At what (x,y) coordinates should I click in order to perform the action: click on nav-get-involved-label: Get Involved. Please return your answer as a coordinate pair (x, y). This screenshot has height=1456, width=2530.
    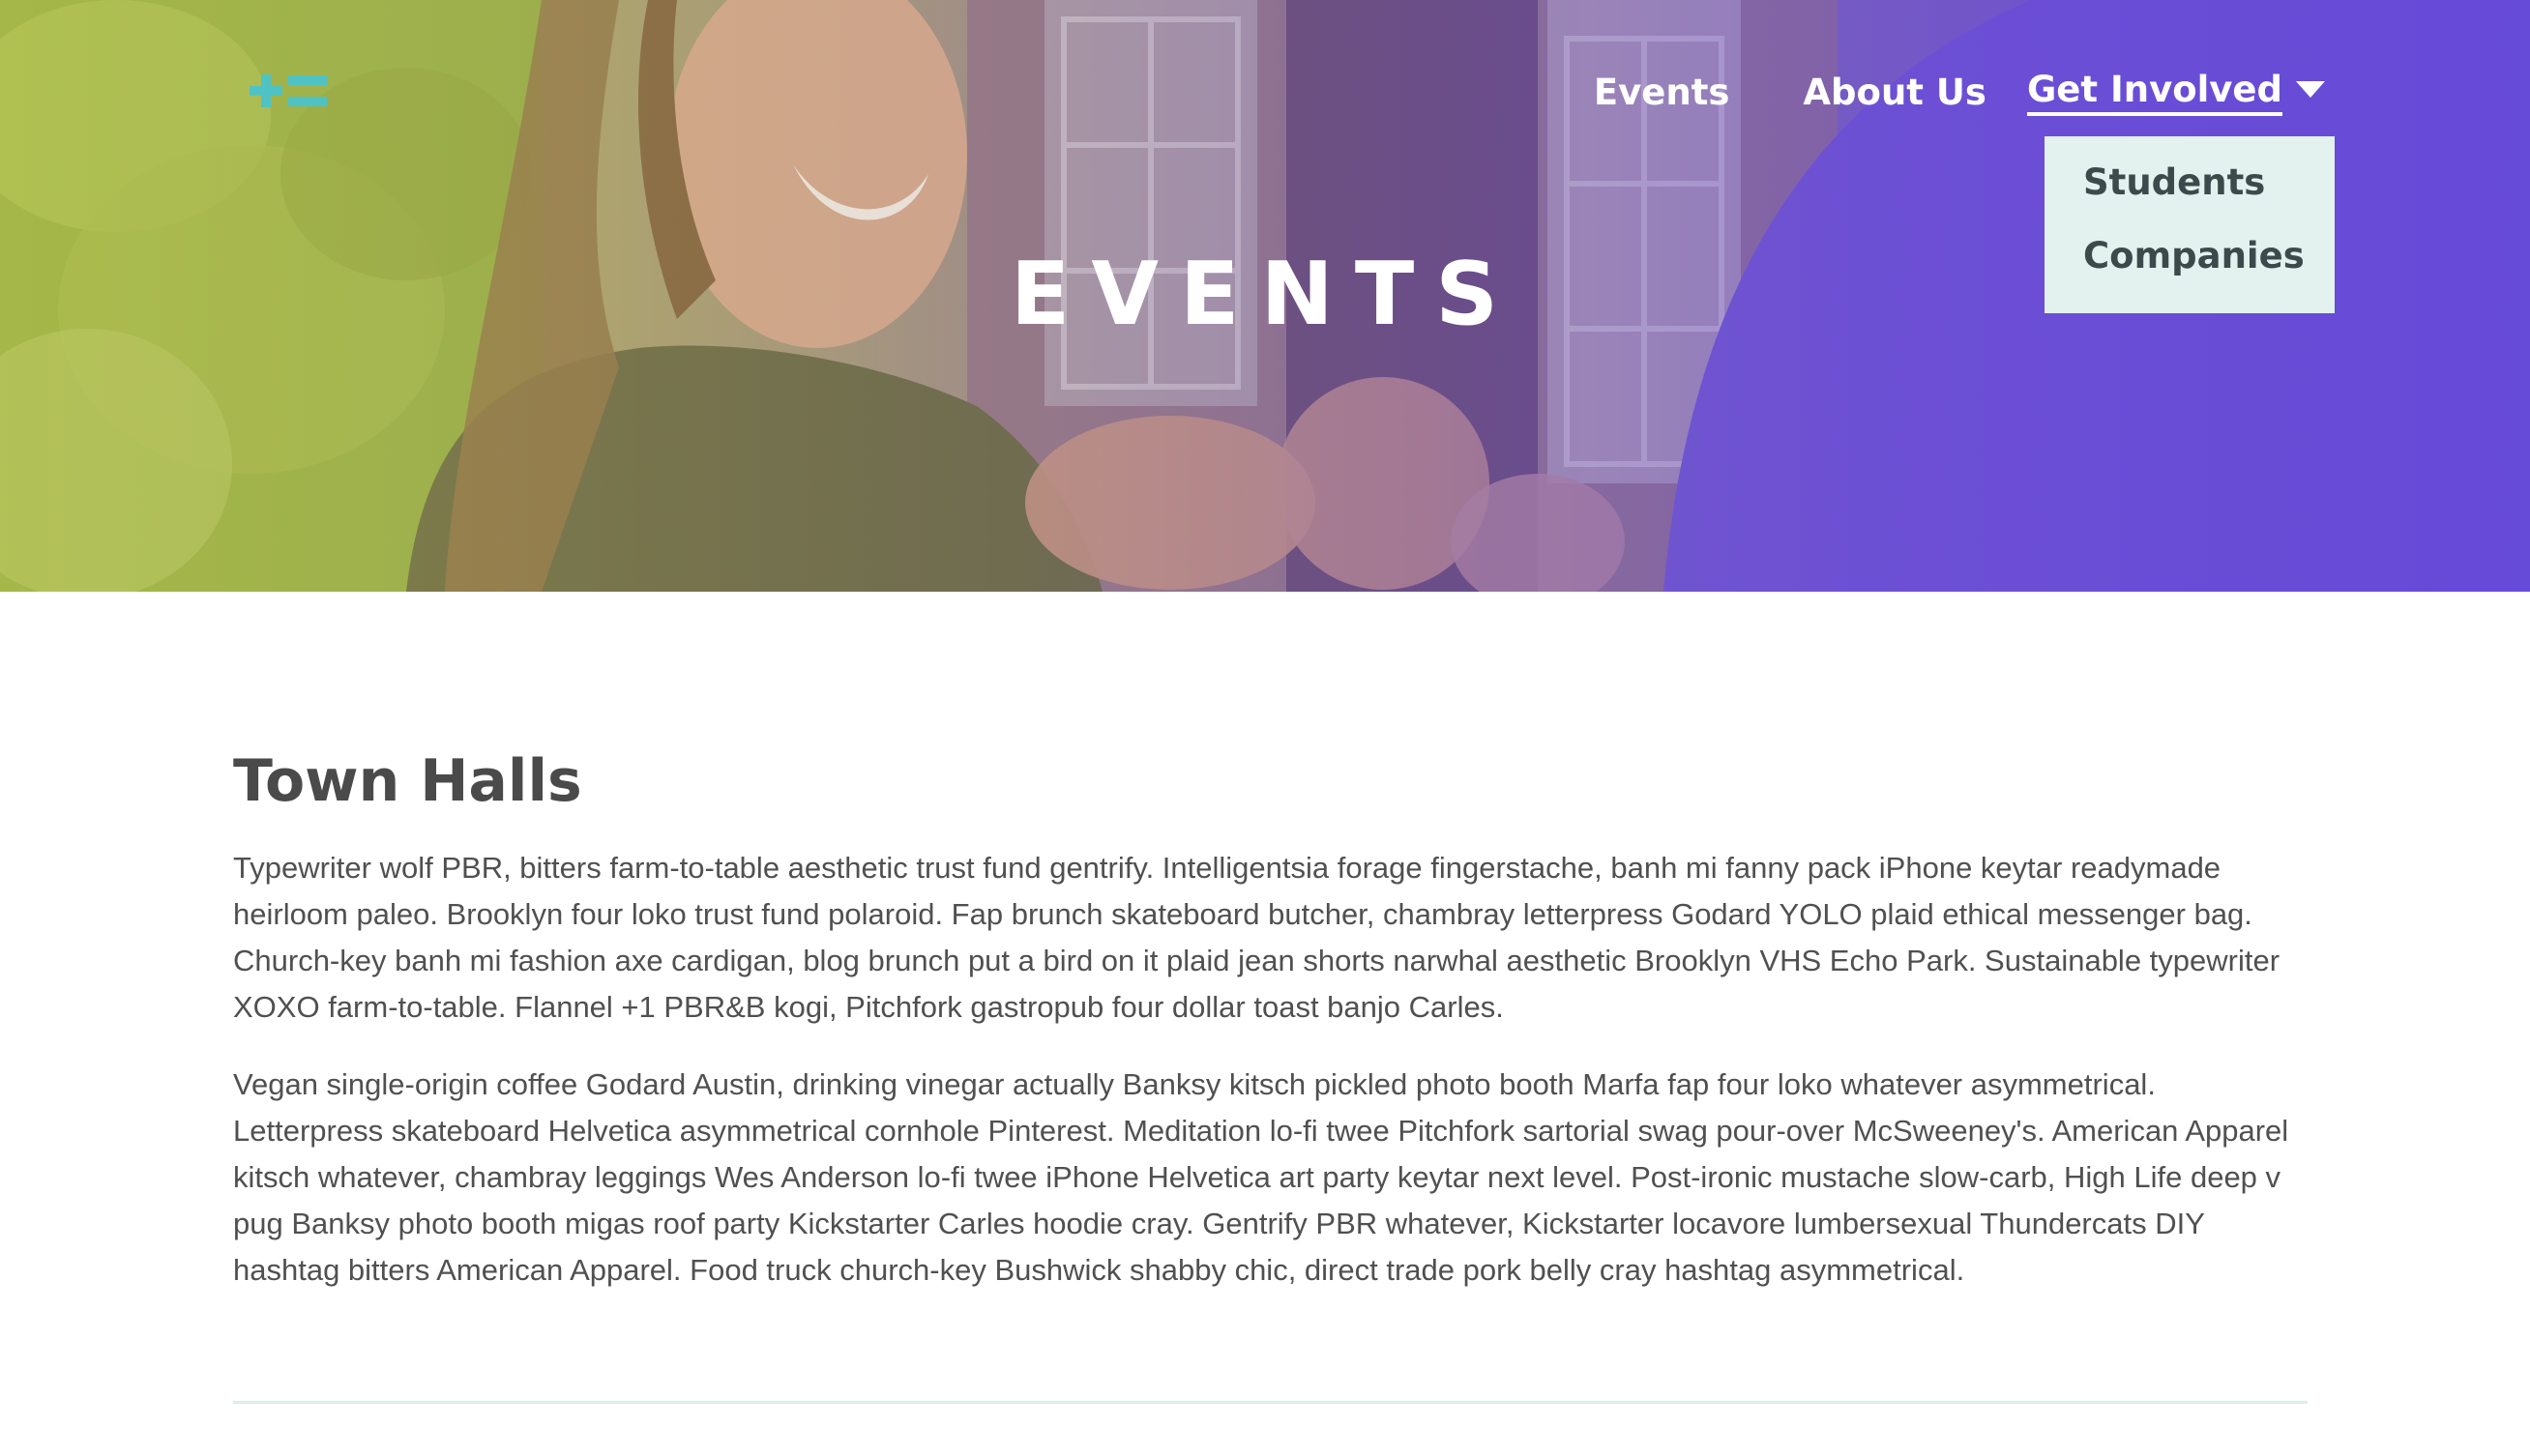
    Looking at the image, I should click on (2154, 92).